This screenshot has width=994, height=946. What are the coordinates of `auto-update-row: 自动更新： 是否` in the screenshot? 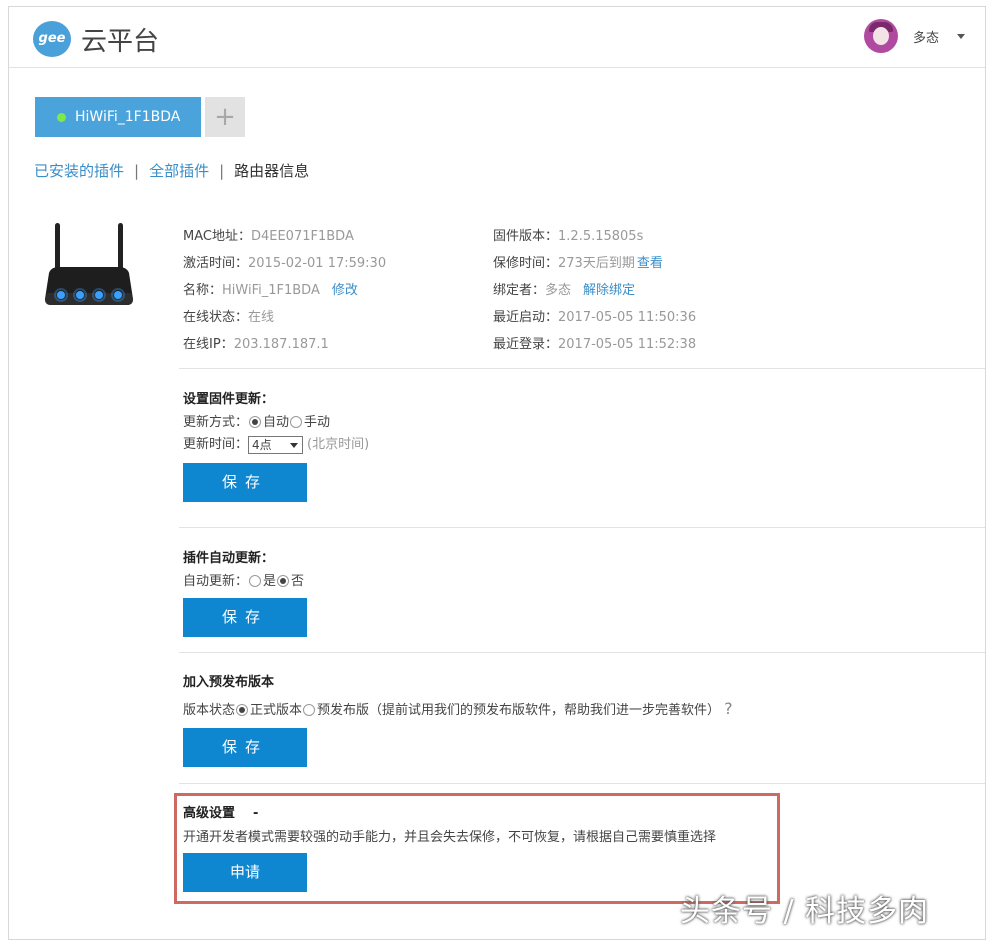 It's located at (243, 579).